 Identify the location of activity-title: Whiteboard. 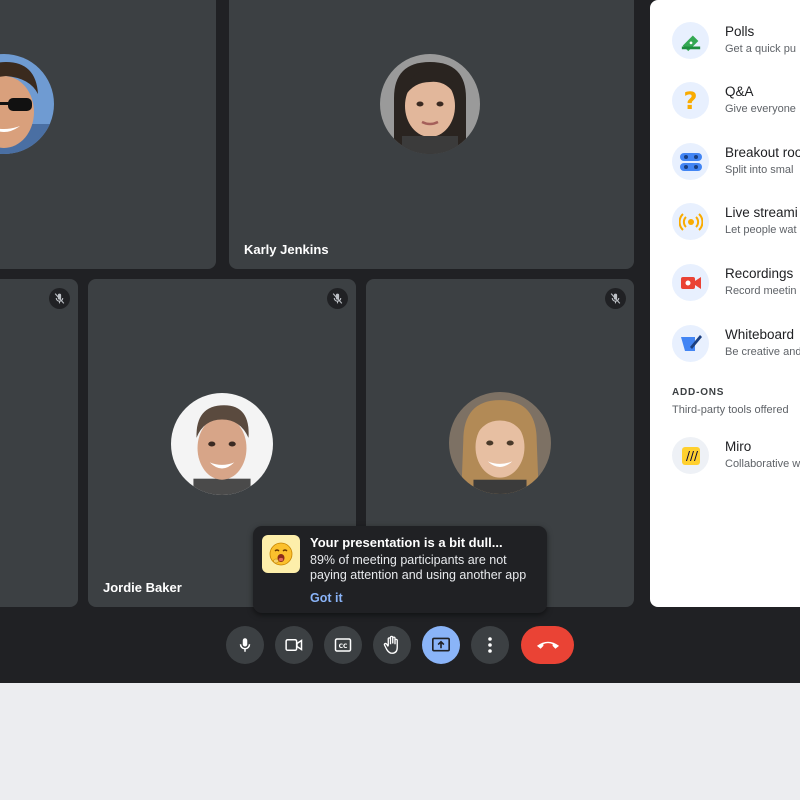
(760, 334).